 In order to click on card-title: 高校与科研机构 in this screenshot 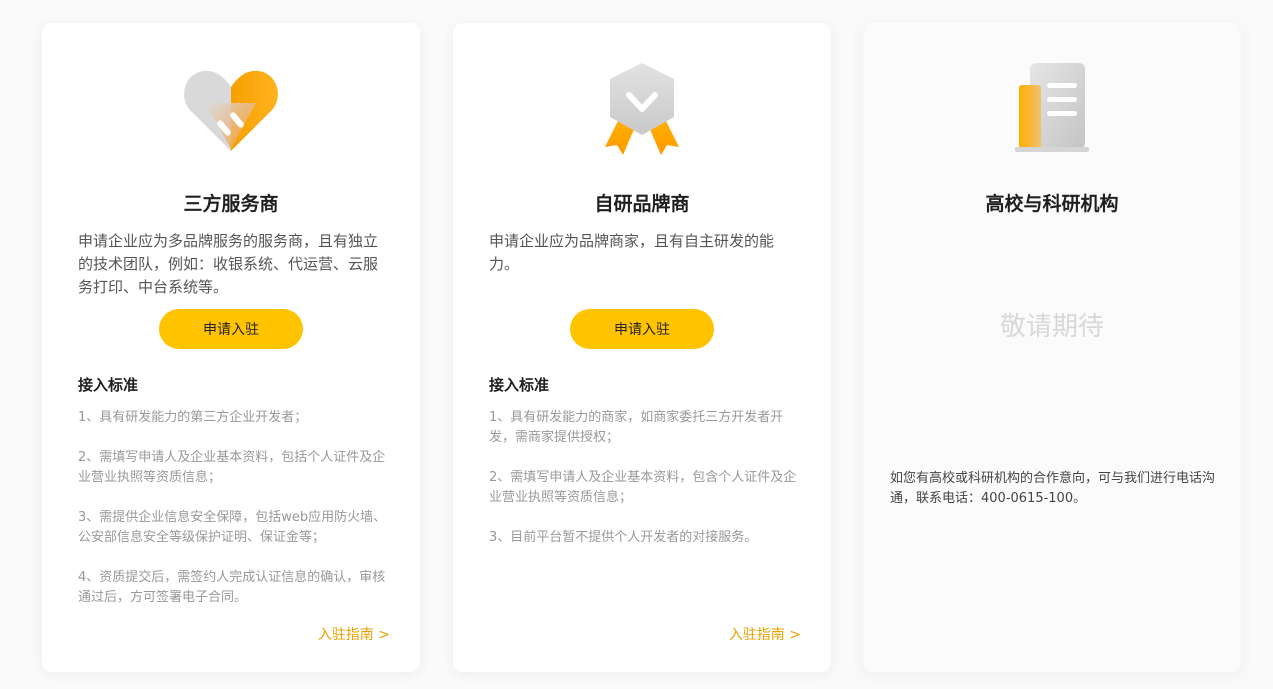, I will do `click(1052, 204)`.